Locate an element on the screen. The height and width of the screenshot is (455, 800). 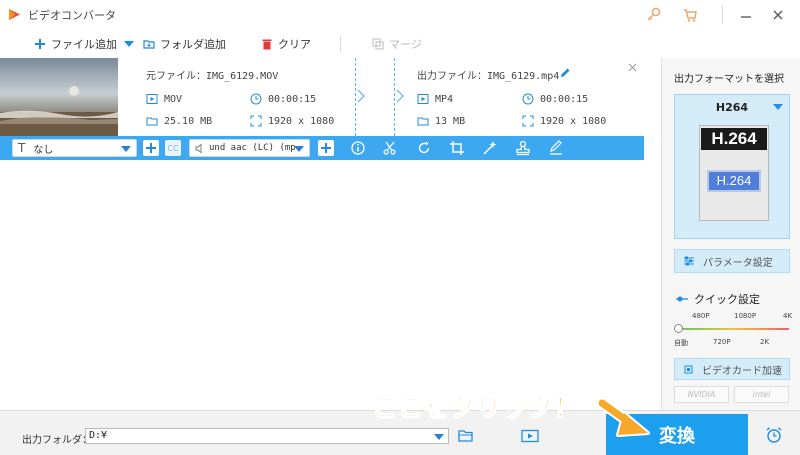
quick-settings-icon is located at coordinates (682, 299).